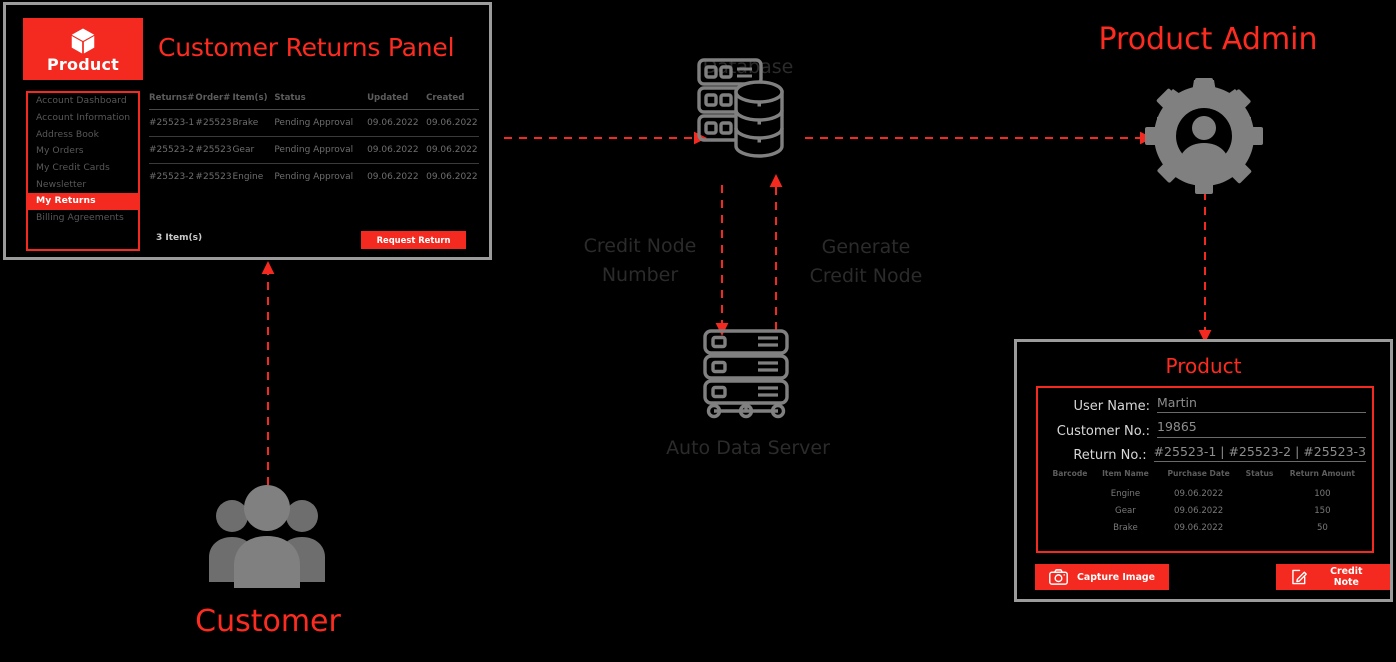  What do you see at coordinates (250, 101) in the screenshot?
I see `col-items: Item(s)` at bounding box center [250, 101].